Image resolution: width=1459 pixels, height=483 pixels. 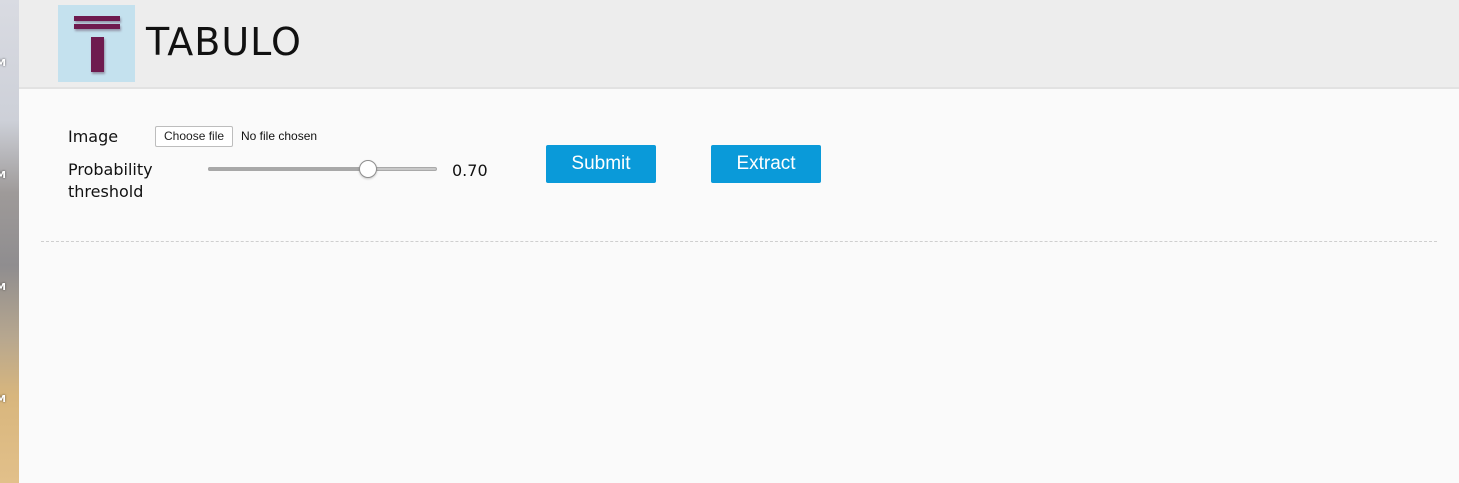 I want to click on tabulo-logo-icon, so click(x=96, y=43).